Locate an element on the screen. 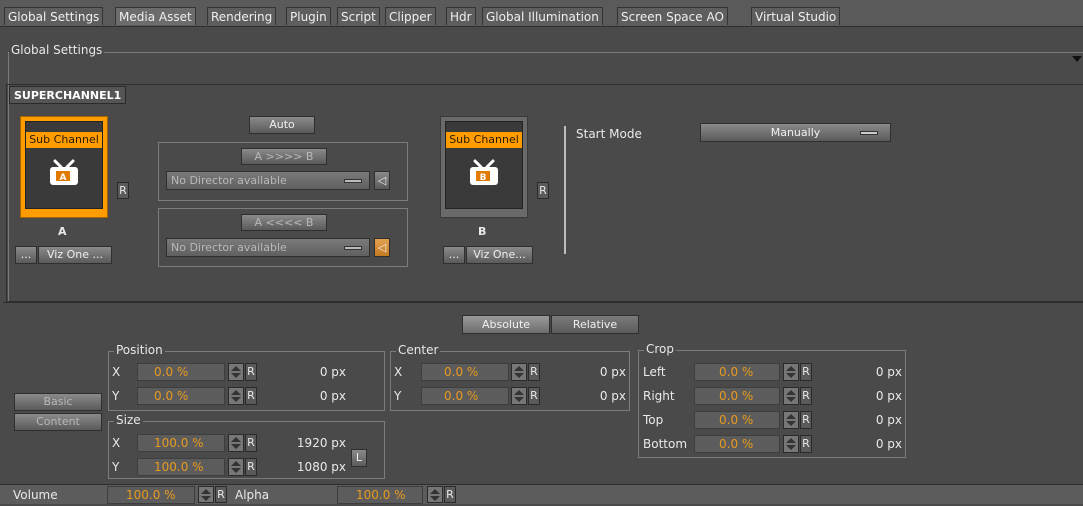 Image resolution: width=1083 pixels, height=506 pixels. crop-bottom-field: 0.0 % is located at coordinates (737, 444).